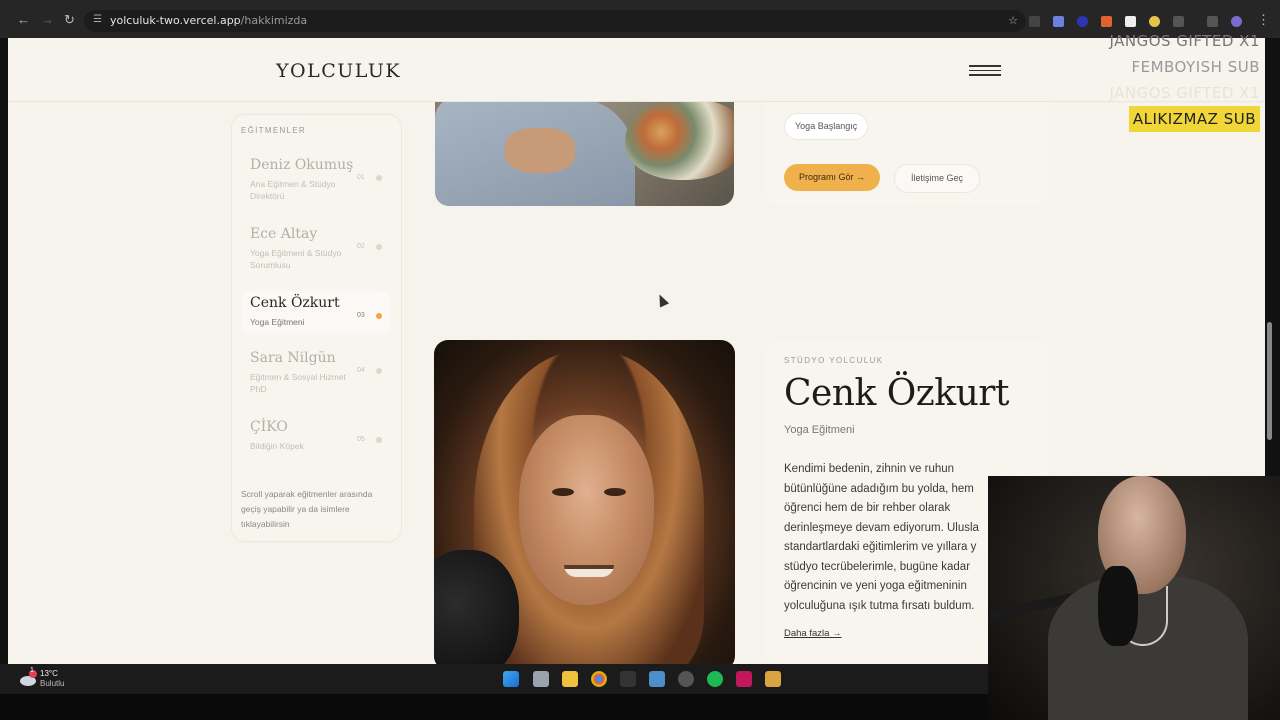 This screenshot has height=720, width=1280. Describe the element at coordinates (1194, 119) in the screenshot. I see `alert-line-highlight: ALIKIZMAZ SUB` at that location.